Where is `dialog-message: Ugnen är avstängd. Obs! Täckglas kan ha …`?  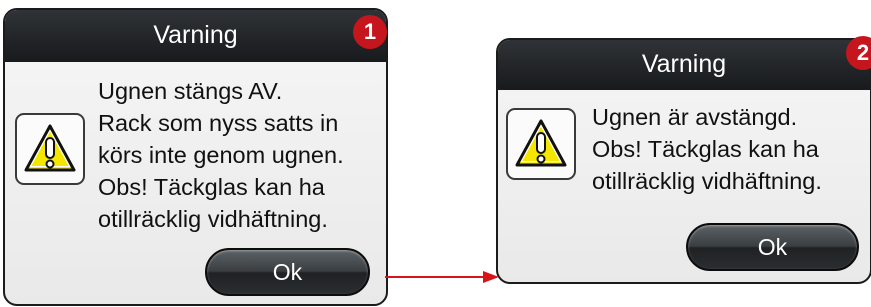 dialog-message: Ugnen är avstängd. Obs! Täckglas kan ha … is located at coordinates (707, 149).